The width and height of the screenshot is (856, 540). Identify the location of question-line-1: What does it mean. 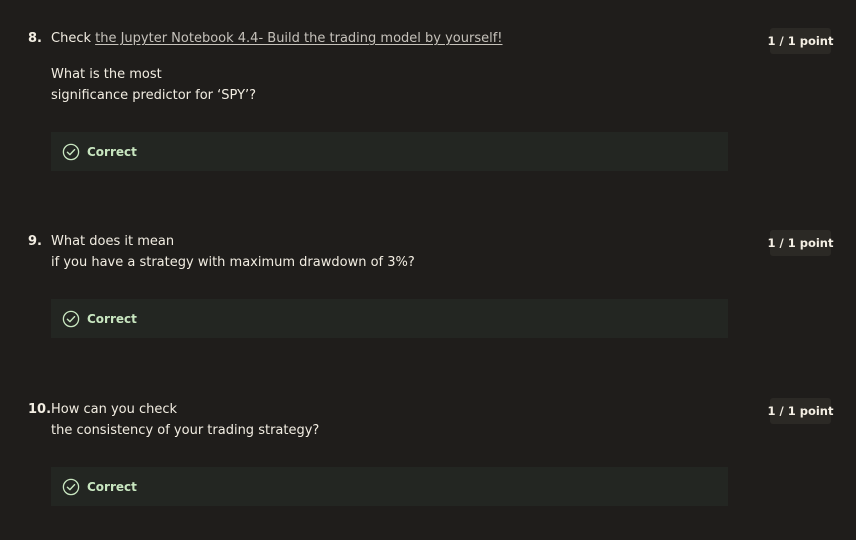
(113, 241).